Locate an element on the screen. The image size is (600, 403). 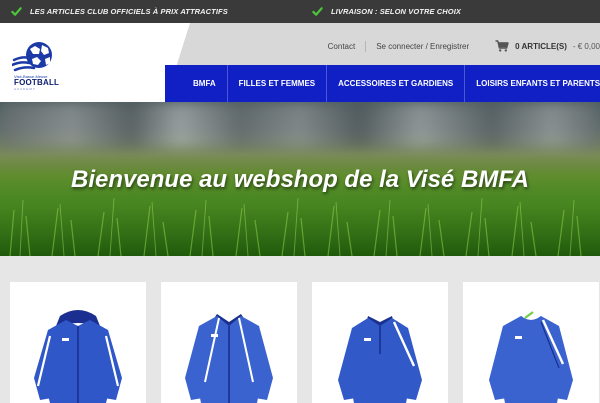
contact-link: Contact is located at coordinates (342, 46).